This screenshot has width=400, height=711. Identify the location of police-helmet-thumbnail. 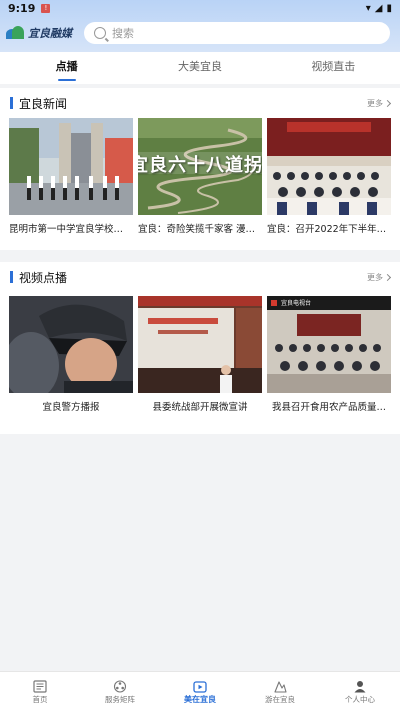
(71, 344).